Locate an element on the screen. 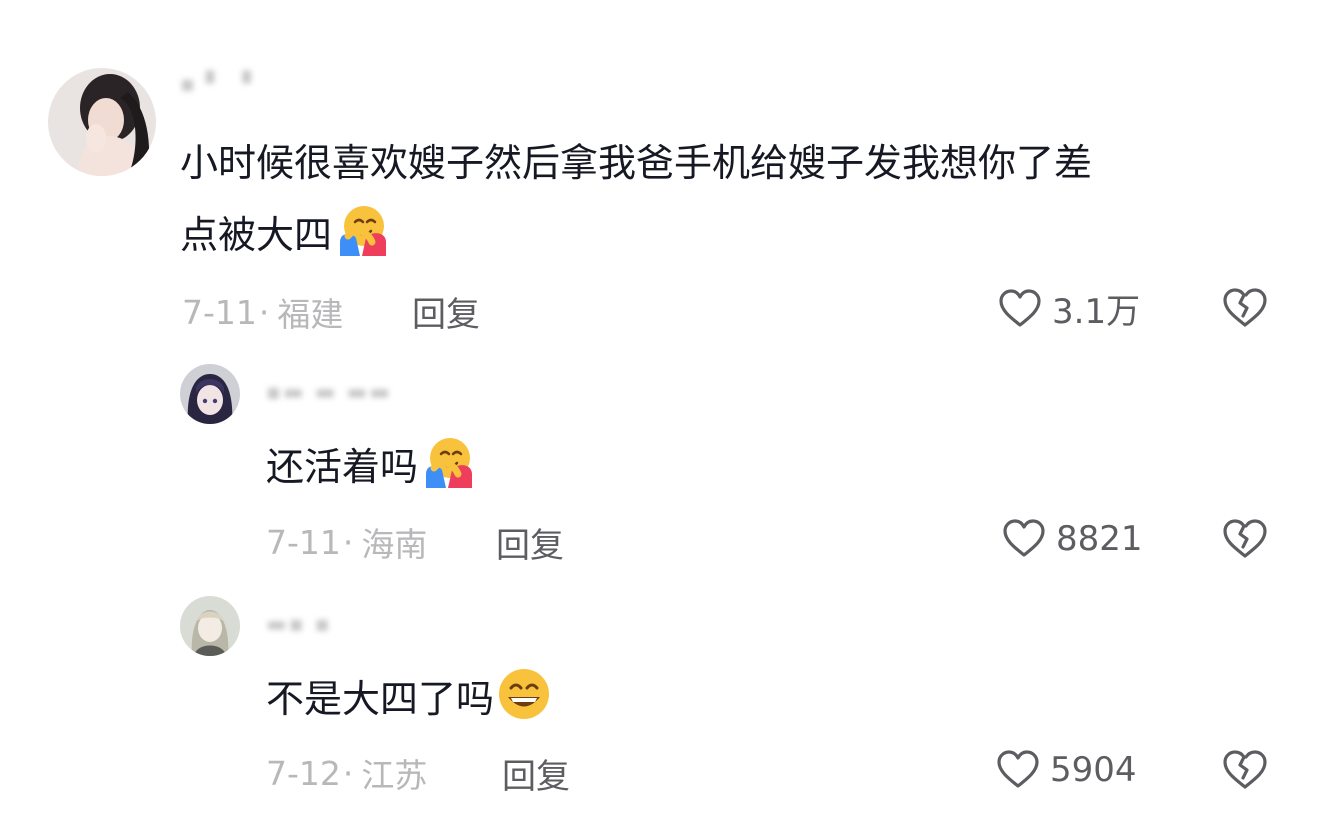 This screenshot has width=1320, height=817. comment-location: 江苏 is located at coordinates (394, 775).